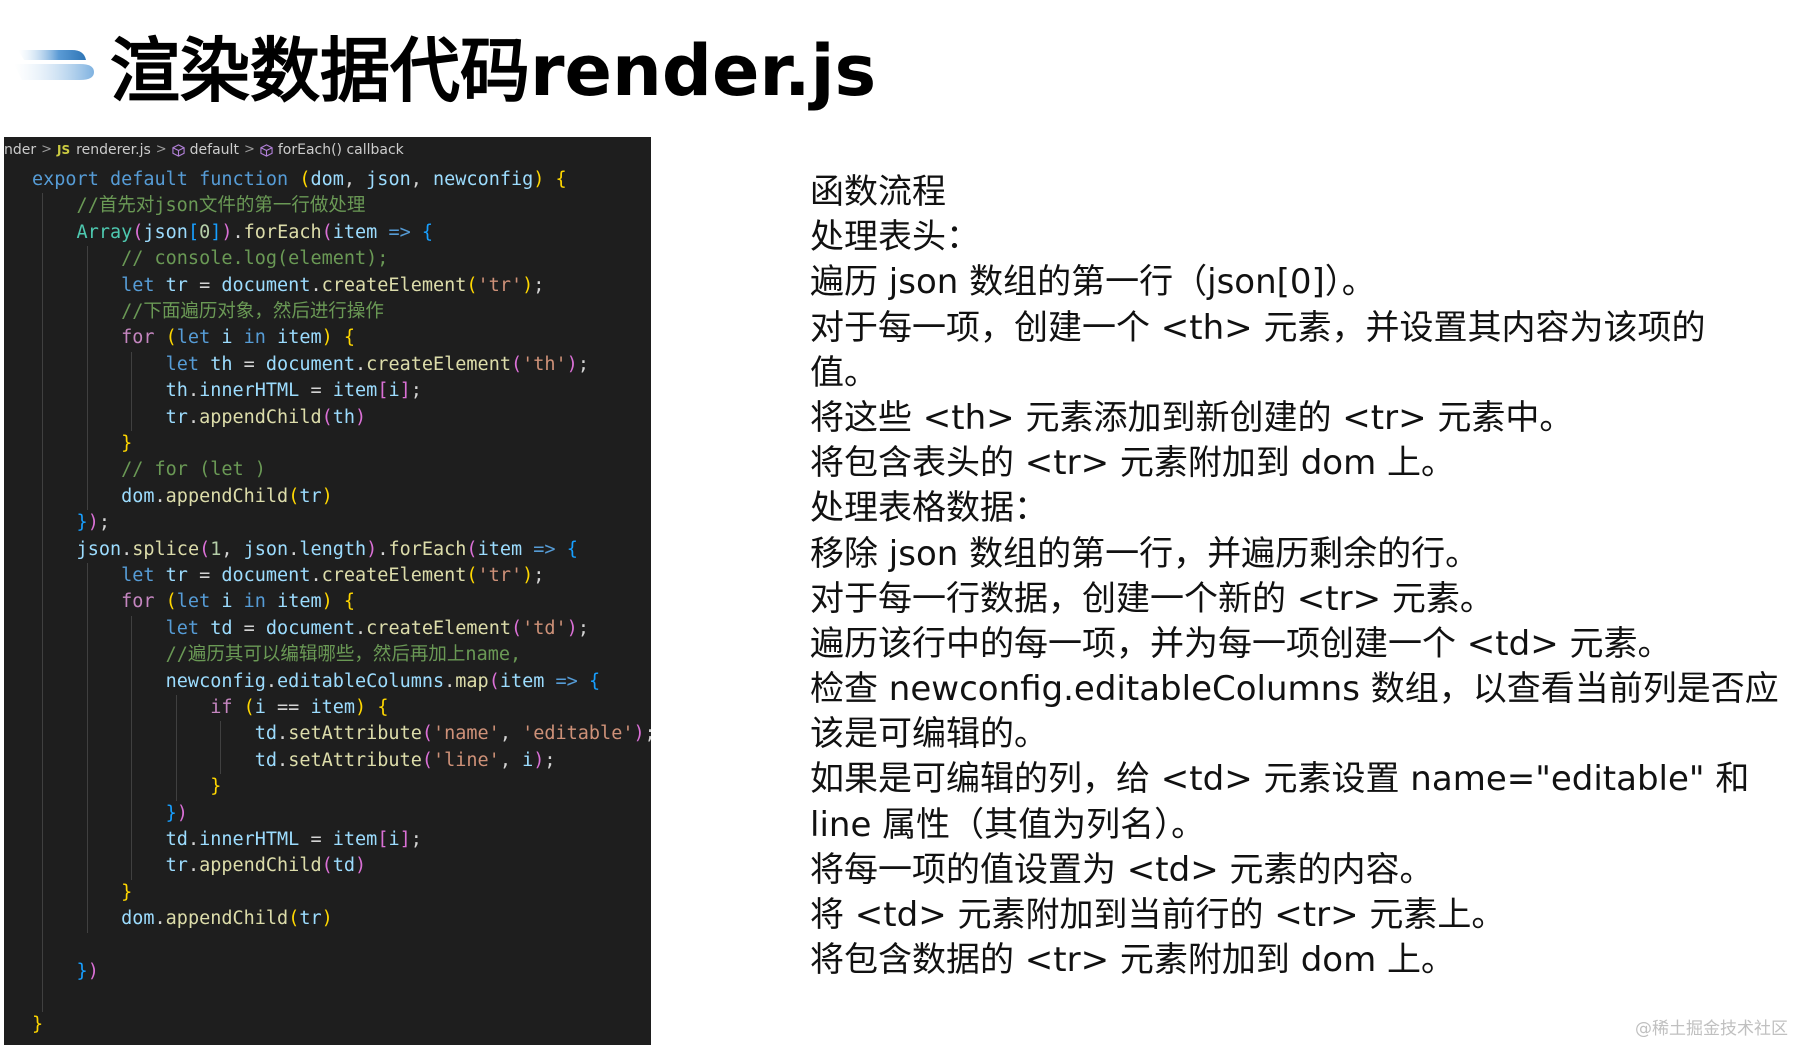 The width and height of the screenshot is (1796, 1045). What do you see at coordinates (149, 470) in the screenshot?
I see `code-token: // for (let )` at bounding box center [149, 470].